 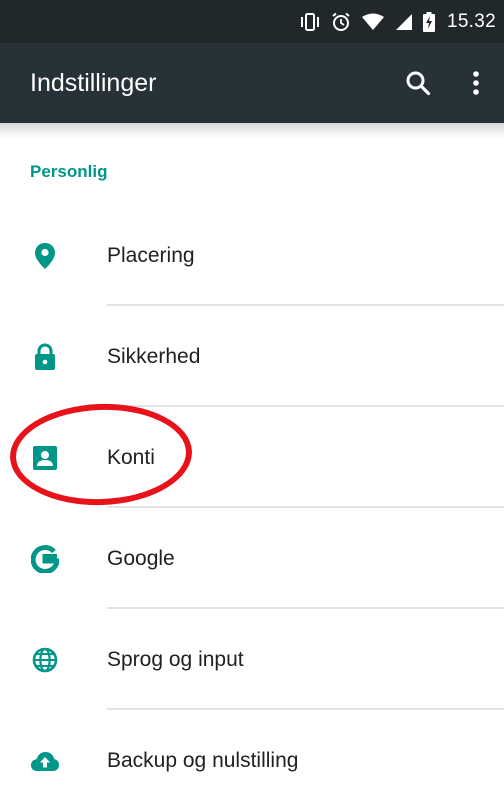 I want to click on settings-item-label: Sikkerhed, so click(x=154, y=356).